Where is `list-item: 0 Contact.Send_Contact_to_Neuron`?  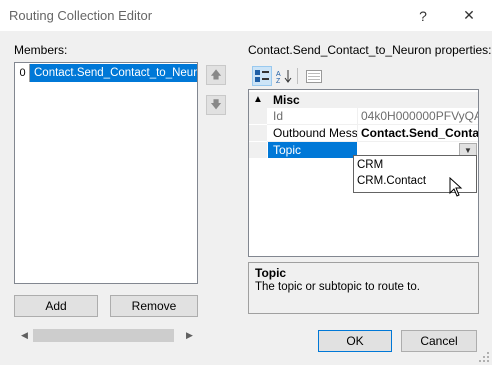 list-item: 0 Contact.Send_Contact_to_Neuron is located at coordinates (107, 73).